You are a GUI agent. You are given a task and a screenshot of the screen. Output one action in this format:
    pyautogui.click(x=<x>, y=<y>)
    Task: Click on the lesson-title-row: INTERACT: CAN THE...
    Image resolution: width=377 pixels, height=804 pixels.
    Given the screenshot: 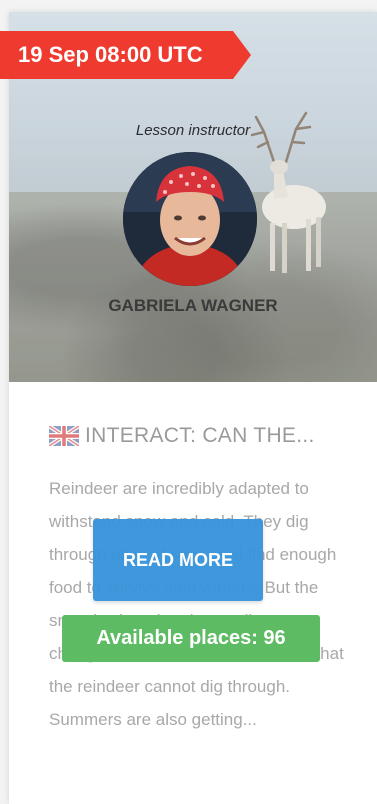 What is the action you would take?
    pyautogui.click(x=182, y=436)
    